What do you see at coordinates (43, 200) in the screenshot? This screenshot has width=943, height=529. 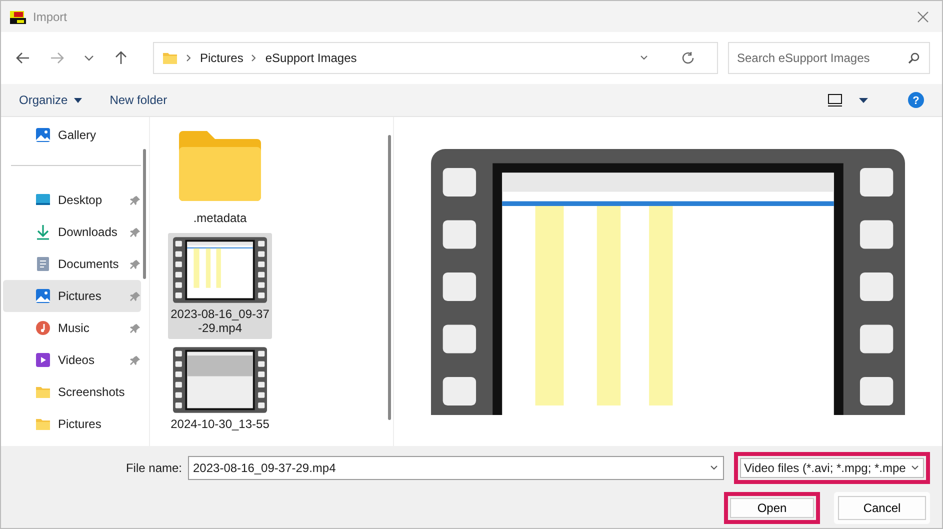 I see `desktop-icon` at bounding box center [43, 200].